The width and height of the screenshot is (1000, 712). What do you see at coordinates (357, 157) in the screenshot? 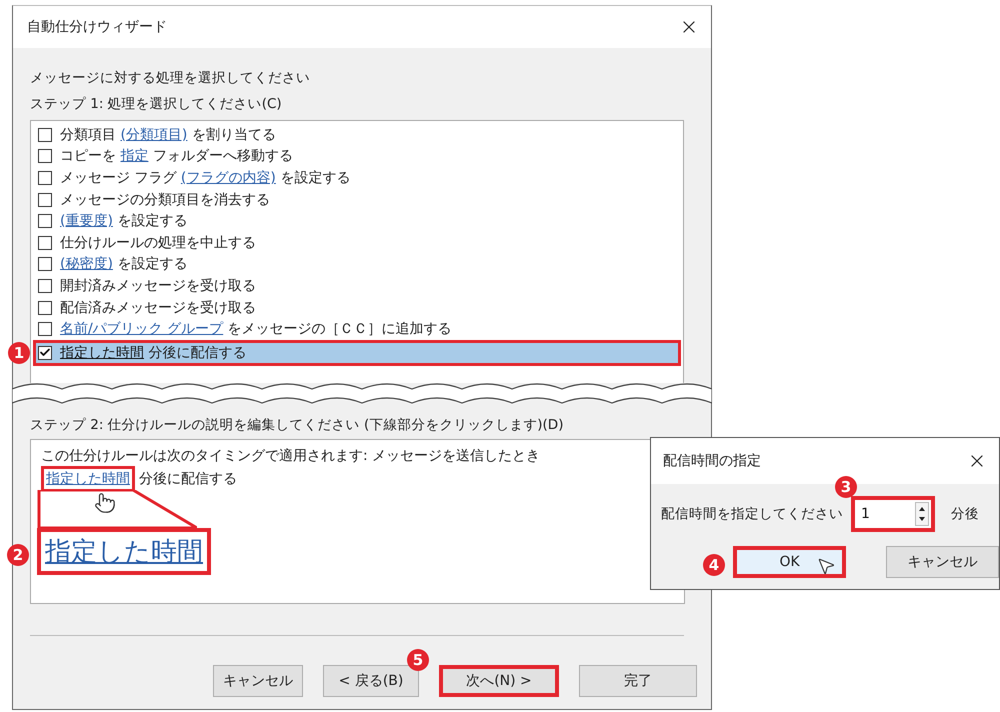
I see `action-item: コピーを 指定 フォルダーへ移動する` at bounding box center [357, 157].